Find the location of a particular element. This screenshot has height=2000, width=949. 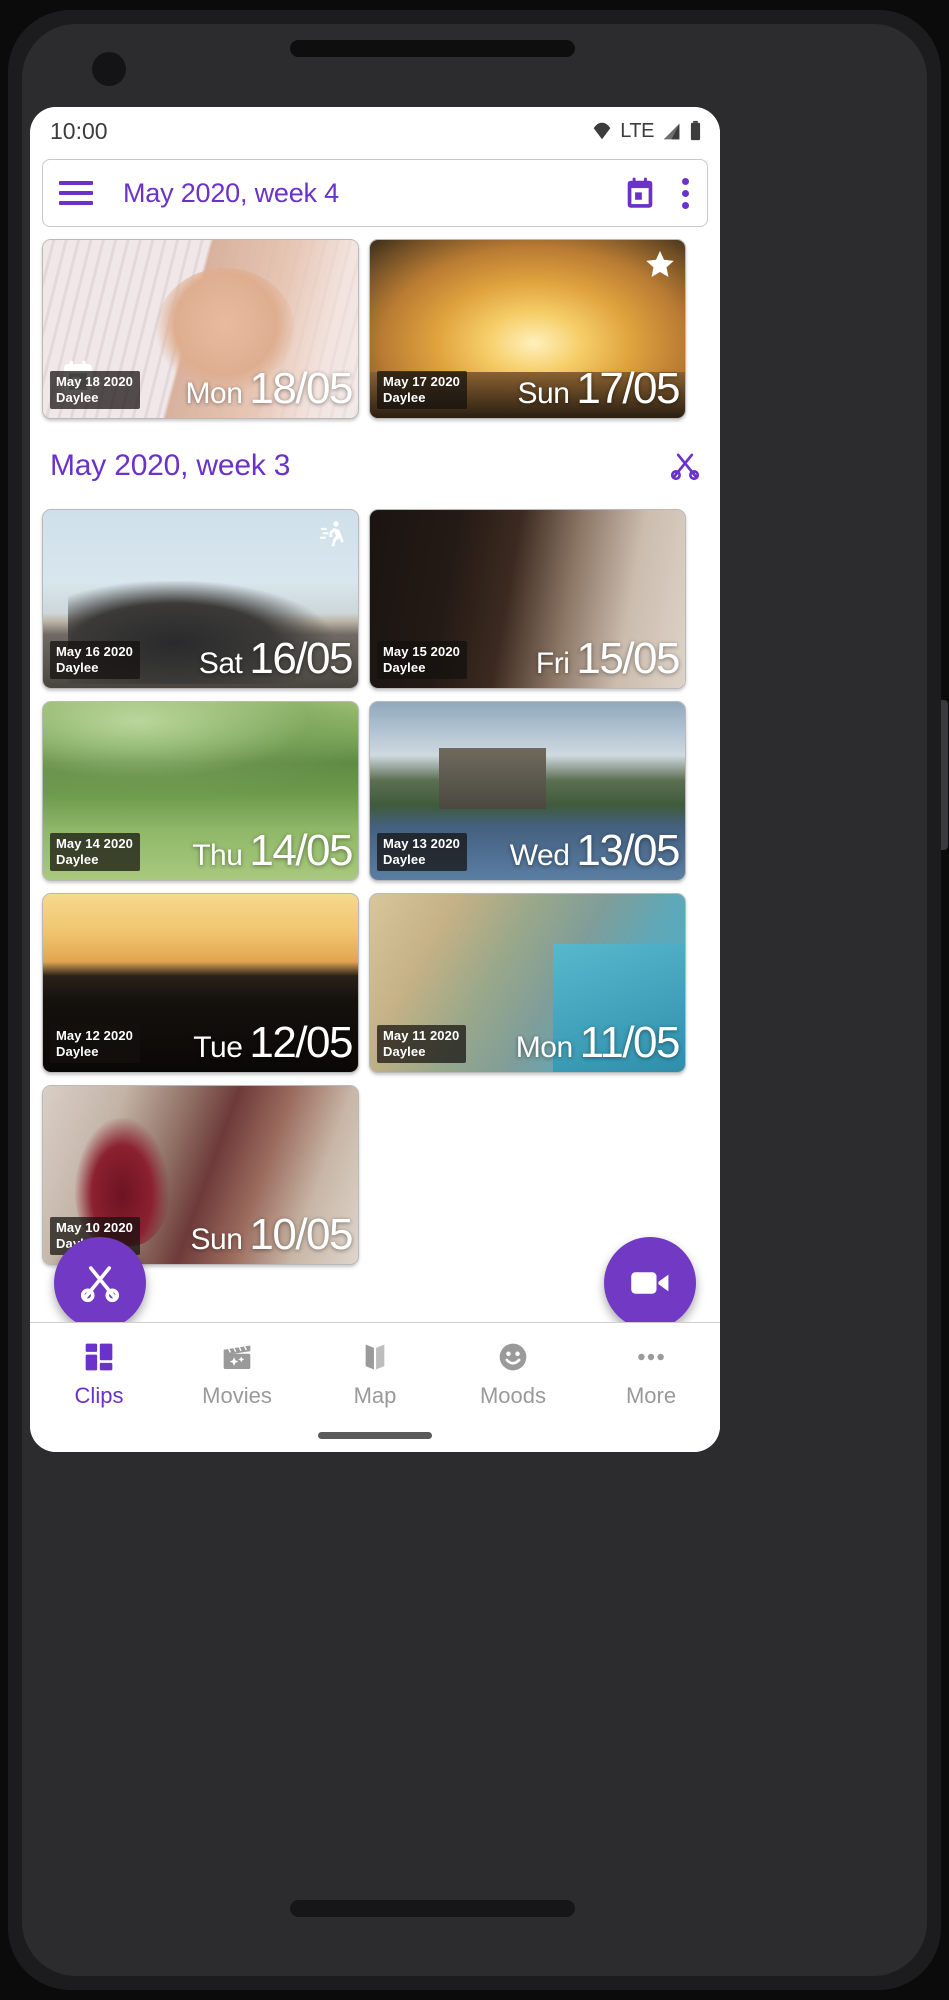

clip-meta-chip: May 11 2020 Daylee is located at coordinates (422, 1044).